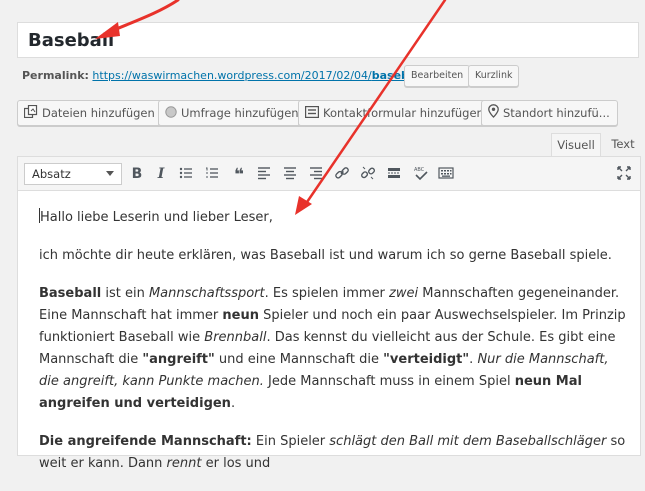 This screenshot has height=491, width=645. I want to click on post-title-input: Baseball, so click(328, 40).